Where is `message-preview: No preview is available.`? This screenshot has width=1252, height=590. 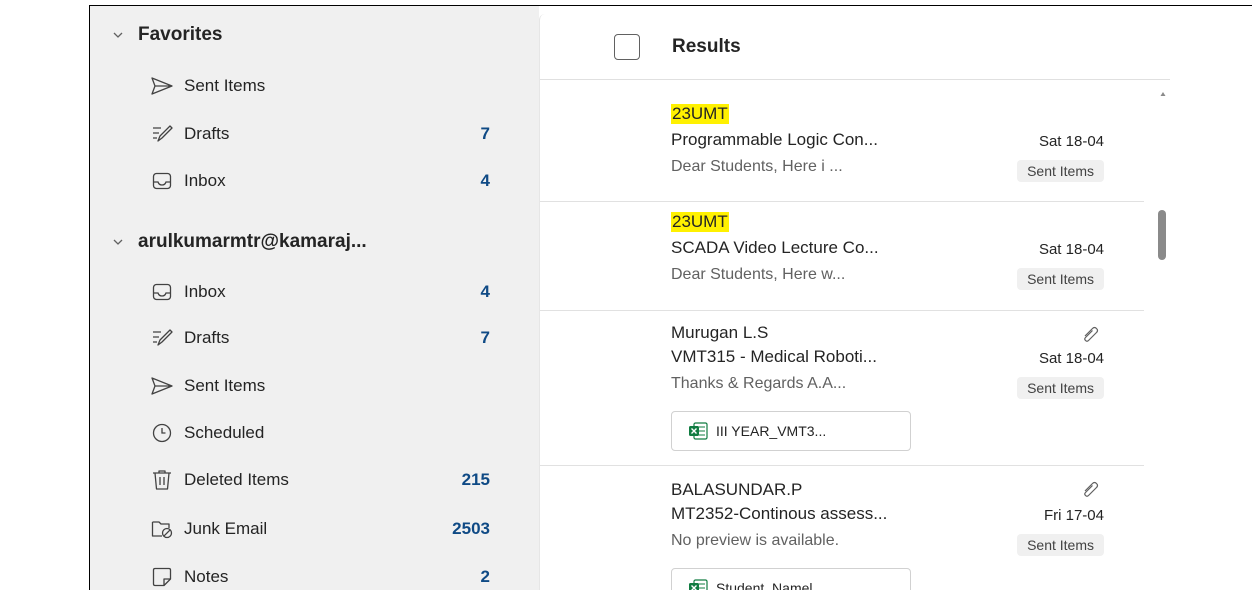
message-preview: No preview is available. is located at coordinates (755, 540).